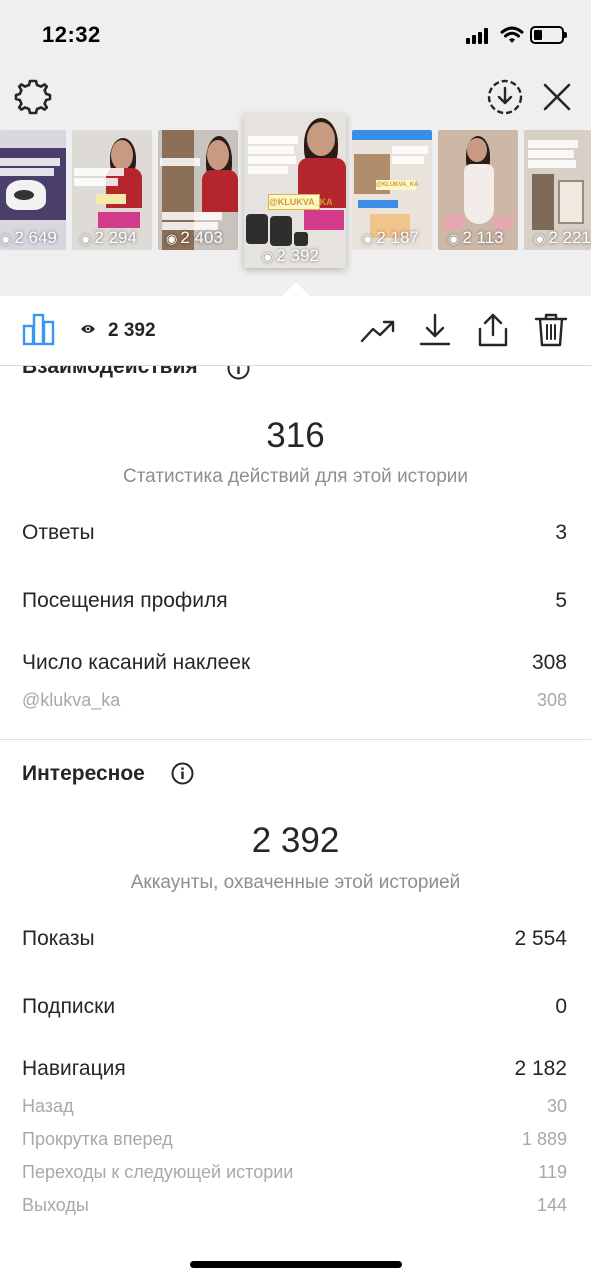  What do you see at coordinates (561, 601) in the screenshot?
I see `profile-visits-value: 5` at bounding box center [561, 601].